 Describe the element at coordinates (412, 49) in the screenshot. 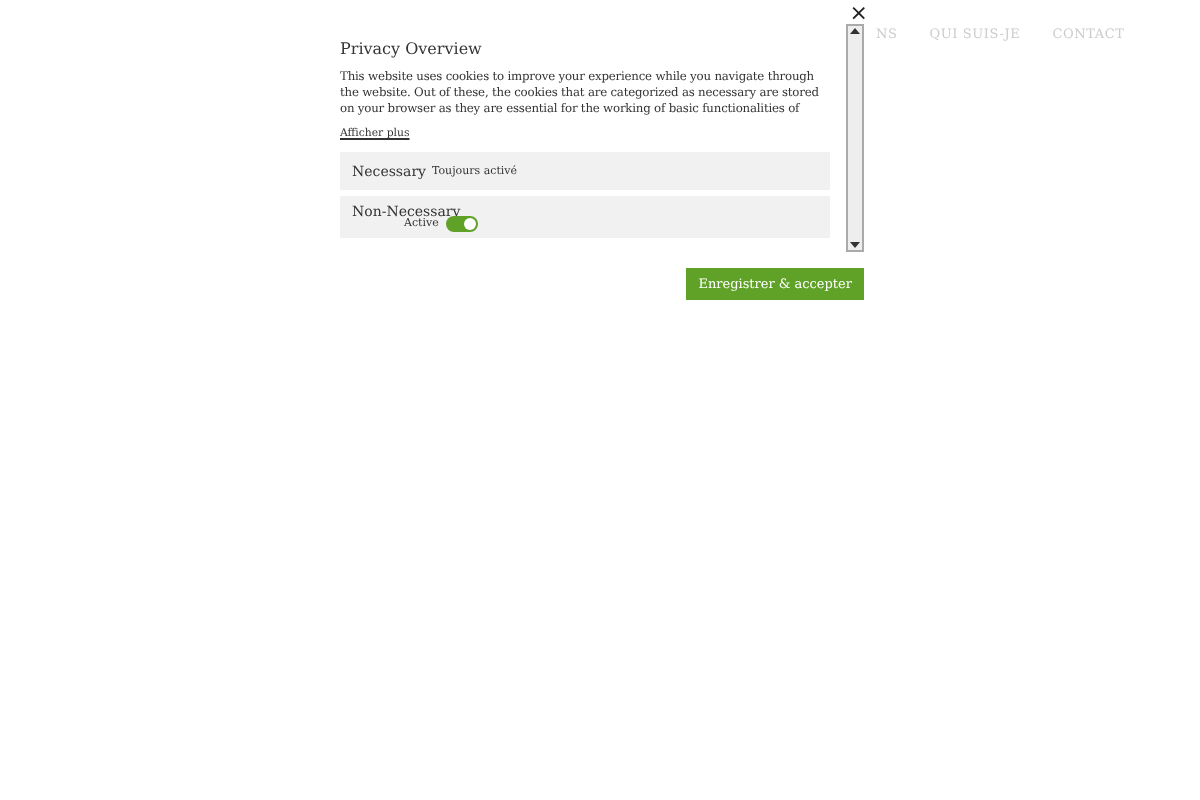

I see `modal-title: Privacy Overview` at that location.